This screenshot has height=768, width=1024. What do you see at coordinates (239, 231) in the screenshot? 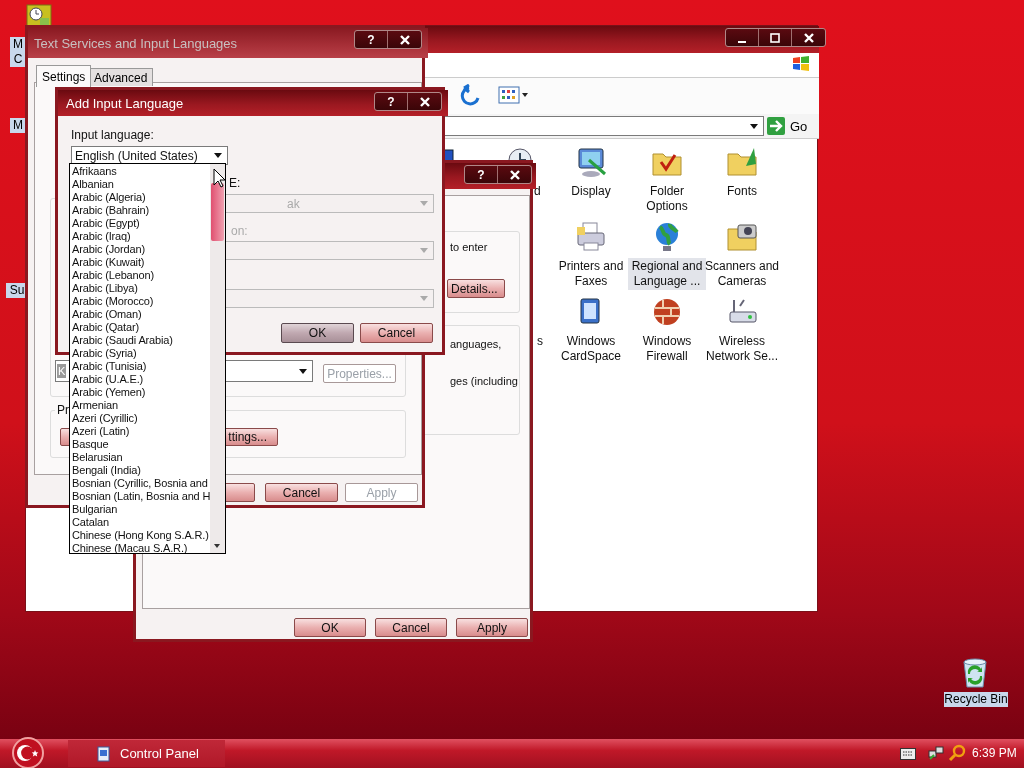
I see `field-label: on:` at bounding box center [239, 231].